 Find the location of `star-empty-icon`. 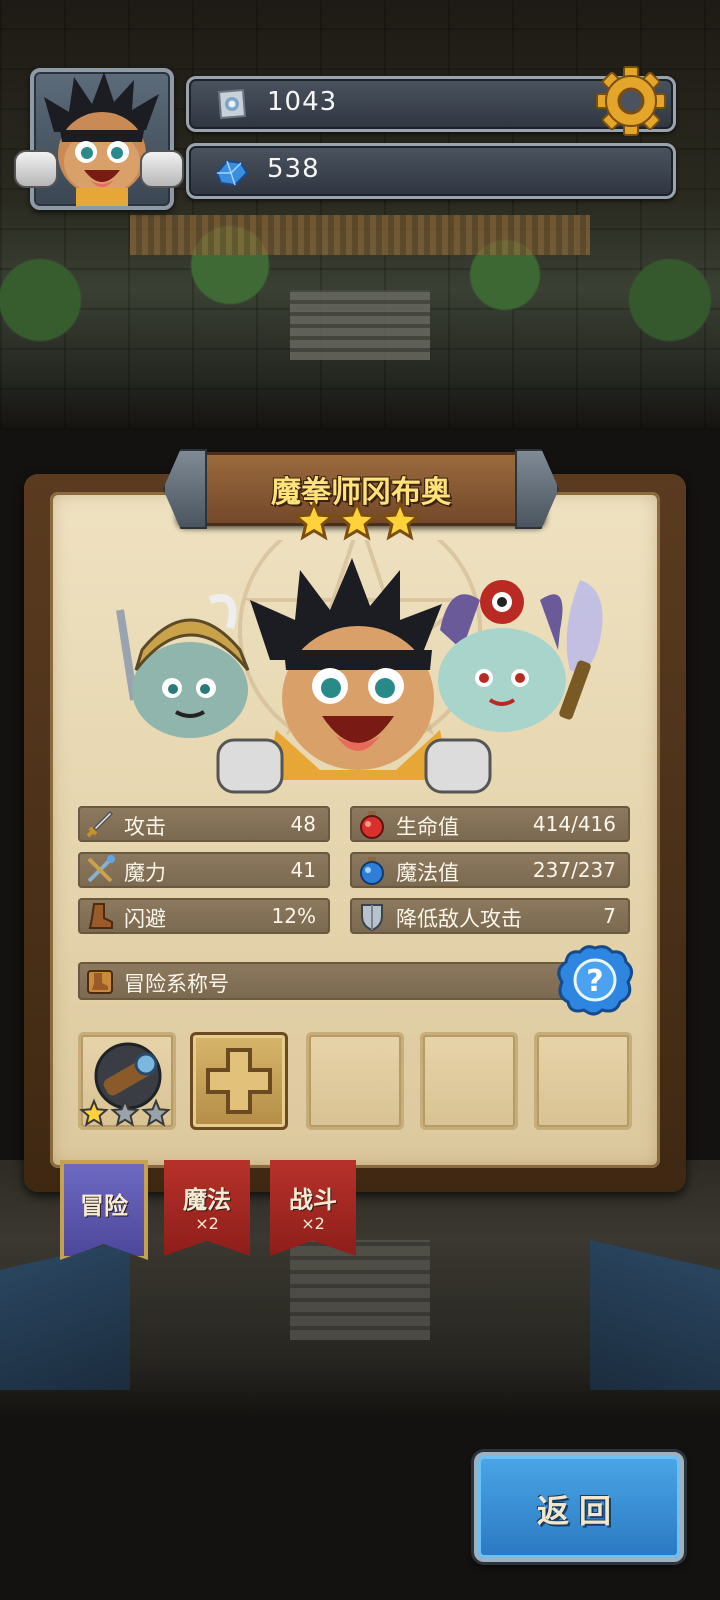

star-empty-icon is located at coordinates (156, 1112).